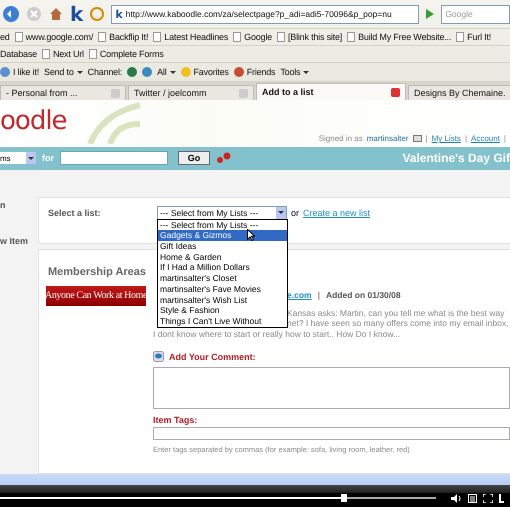  I want to click on seek-handle, so click(344, 498).